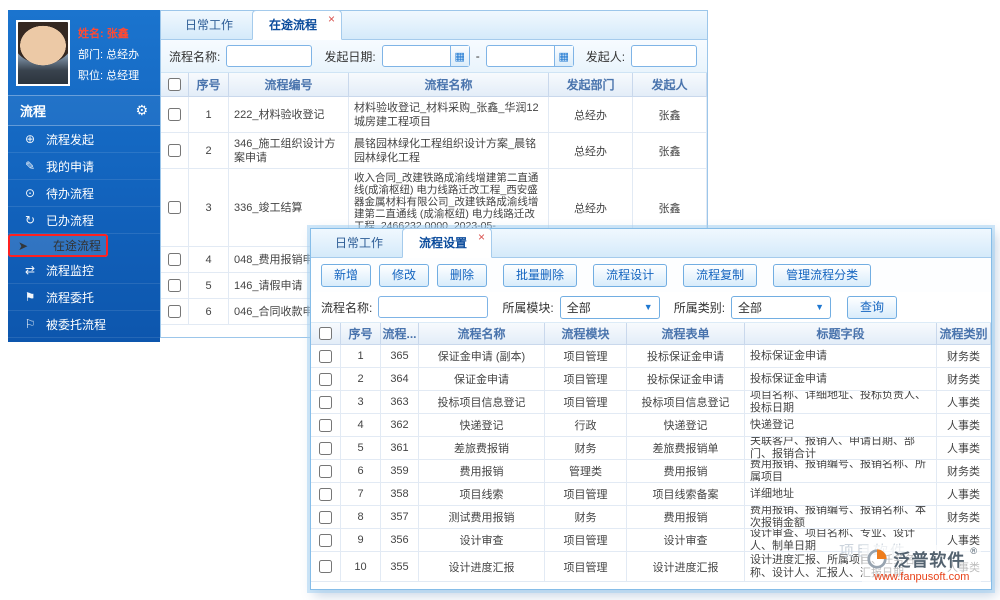 The width and height of the screenshot is (1000, 600). I want to click on header-dept: 发起部门, so click(591, 85).